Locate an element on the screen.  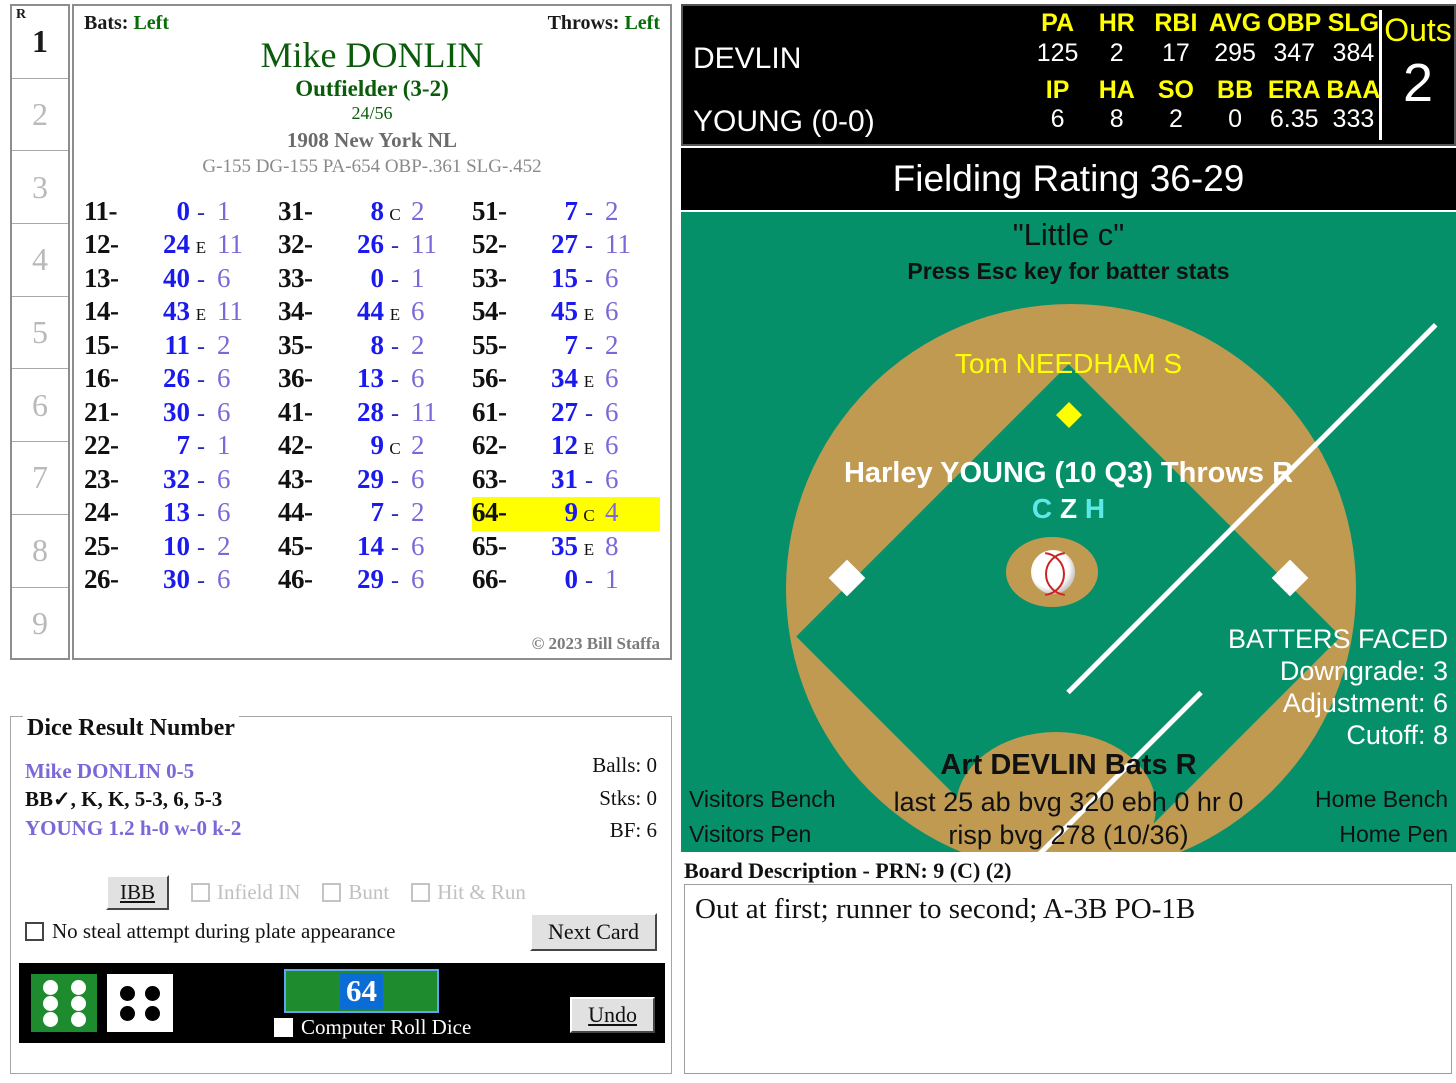
dice-result-field: 64 is located at coordinates (361, 991).